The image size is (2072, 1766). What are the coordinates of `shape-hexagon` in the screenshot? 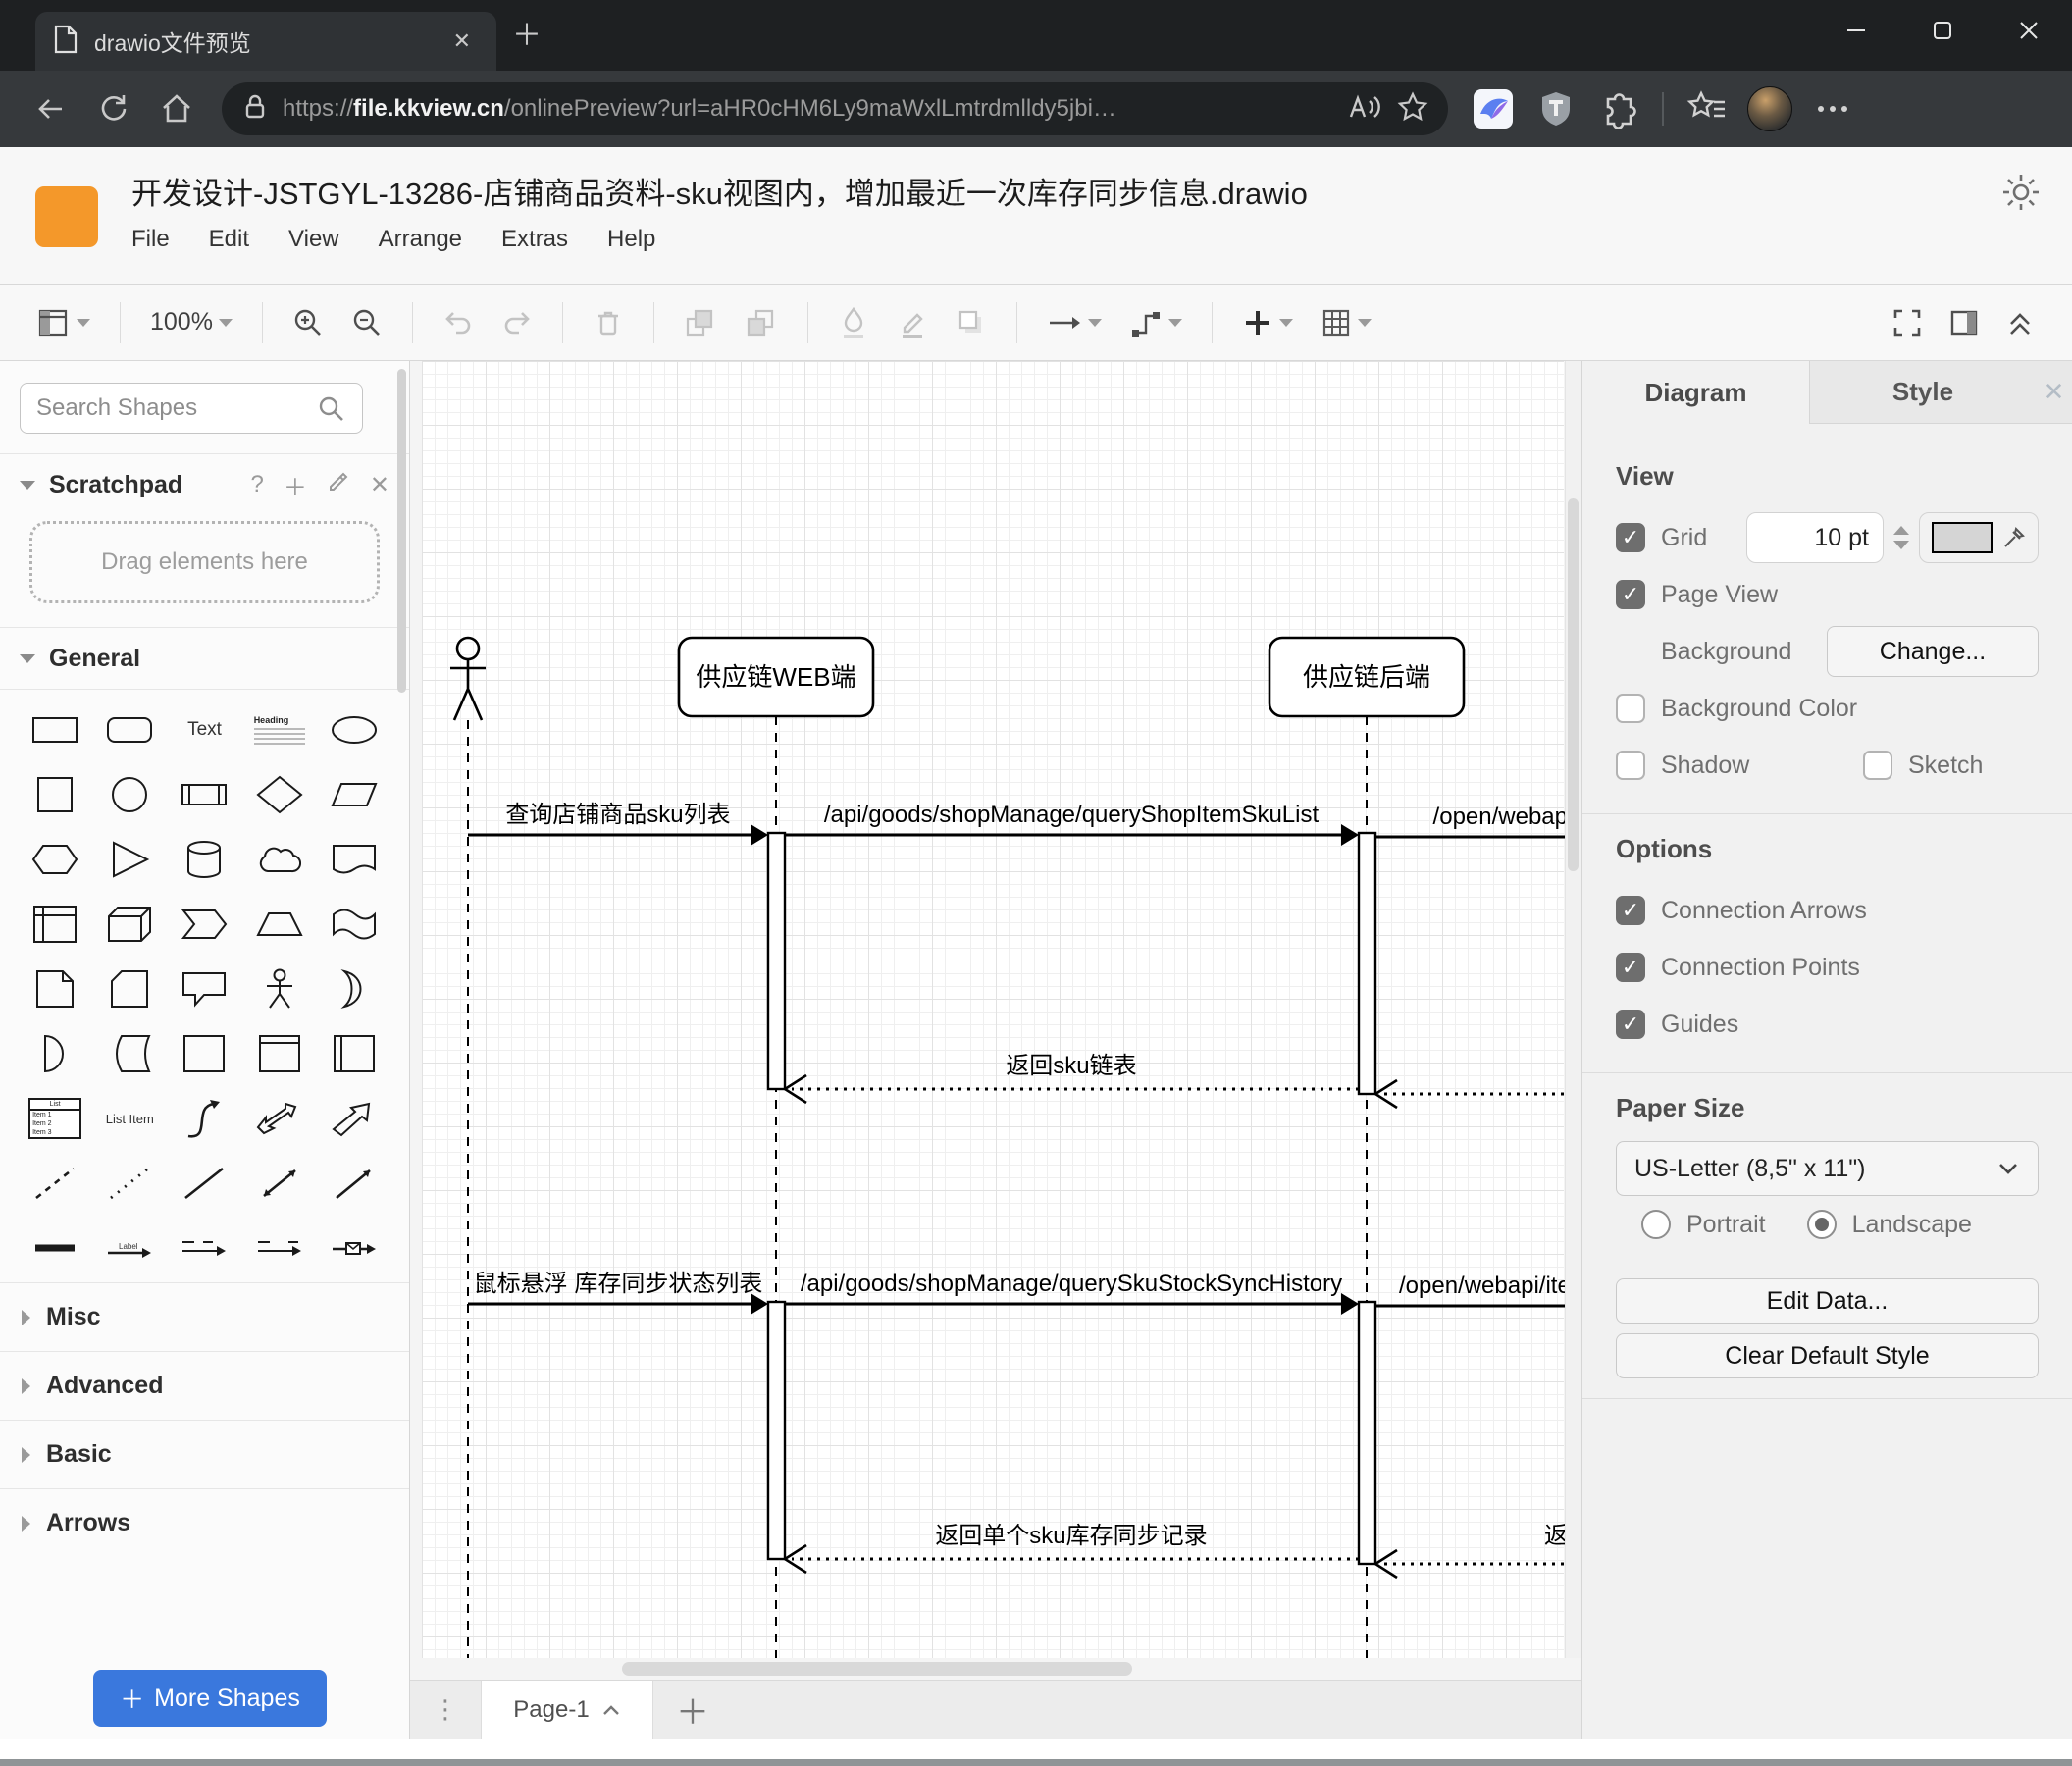 It's located at (55, 859).